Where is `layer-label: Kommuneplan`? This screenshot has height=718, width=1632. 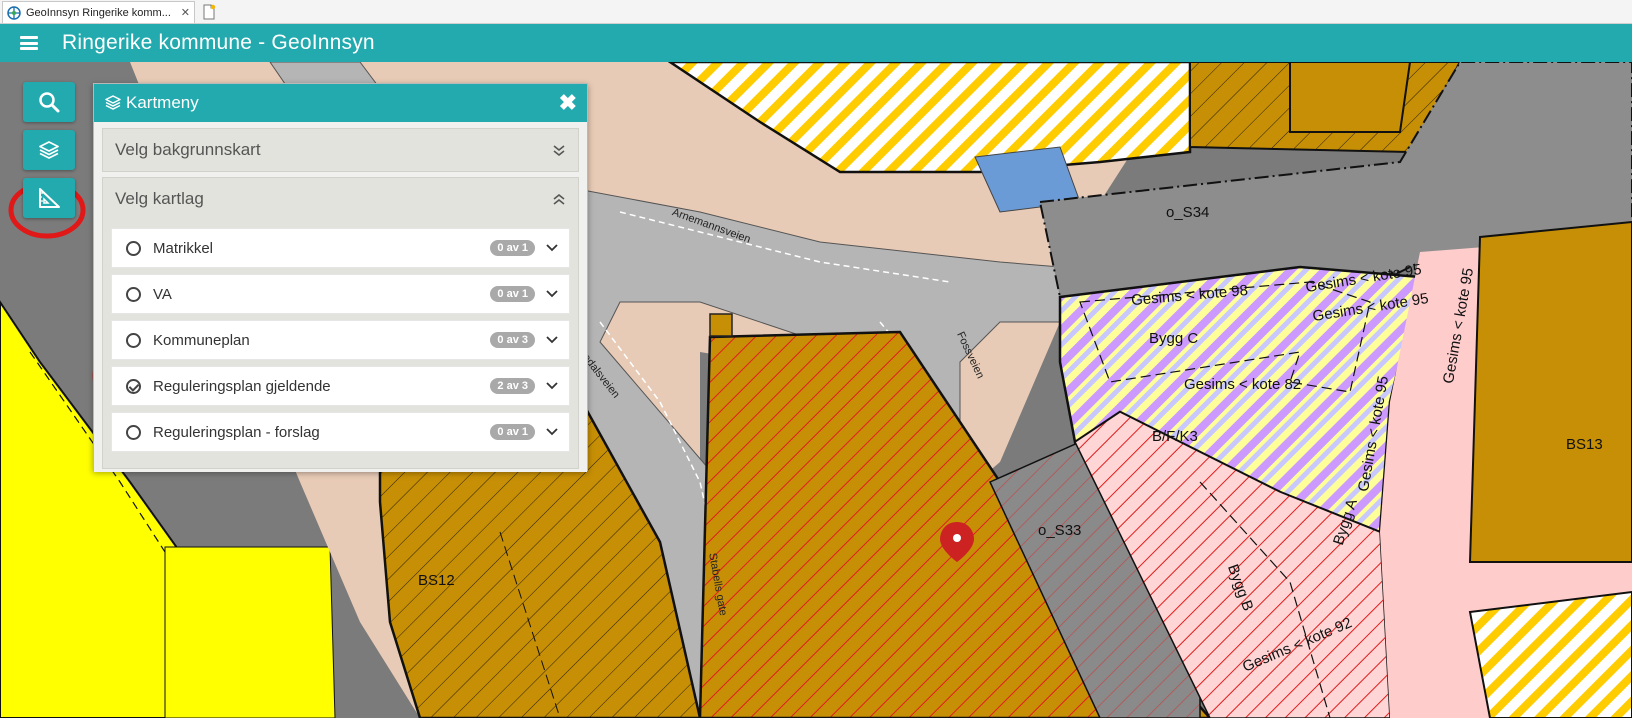 layer-label: Kommuneplan is located at coordinates (201, 340).